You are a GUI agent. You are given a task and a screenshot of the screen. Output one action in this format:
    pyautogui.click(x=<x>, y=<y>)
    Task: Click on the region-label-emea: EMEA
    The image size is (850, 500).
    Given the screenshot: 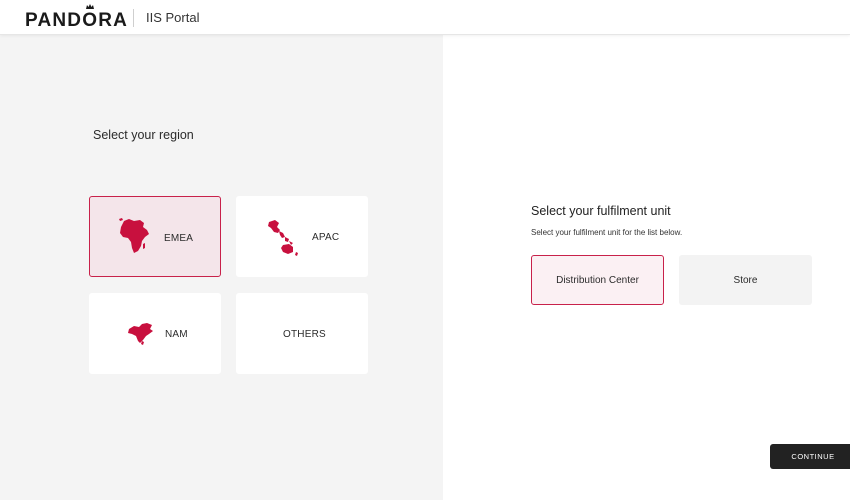 What is the action you would take?
    pyautogui.click(x=179, y=238)
    